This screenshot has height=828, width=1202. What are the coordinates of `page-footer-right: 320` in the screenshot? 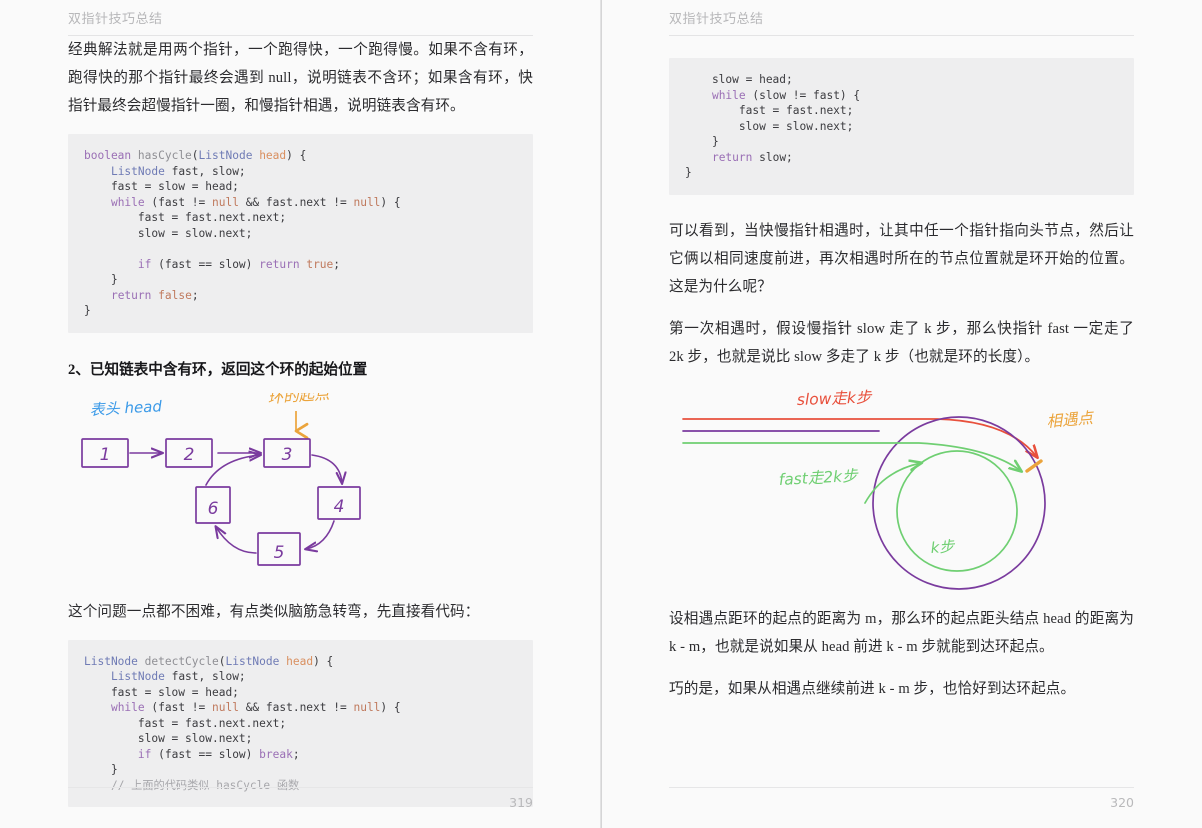 It's located at (901, 798).